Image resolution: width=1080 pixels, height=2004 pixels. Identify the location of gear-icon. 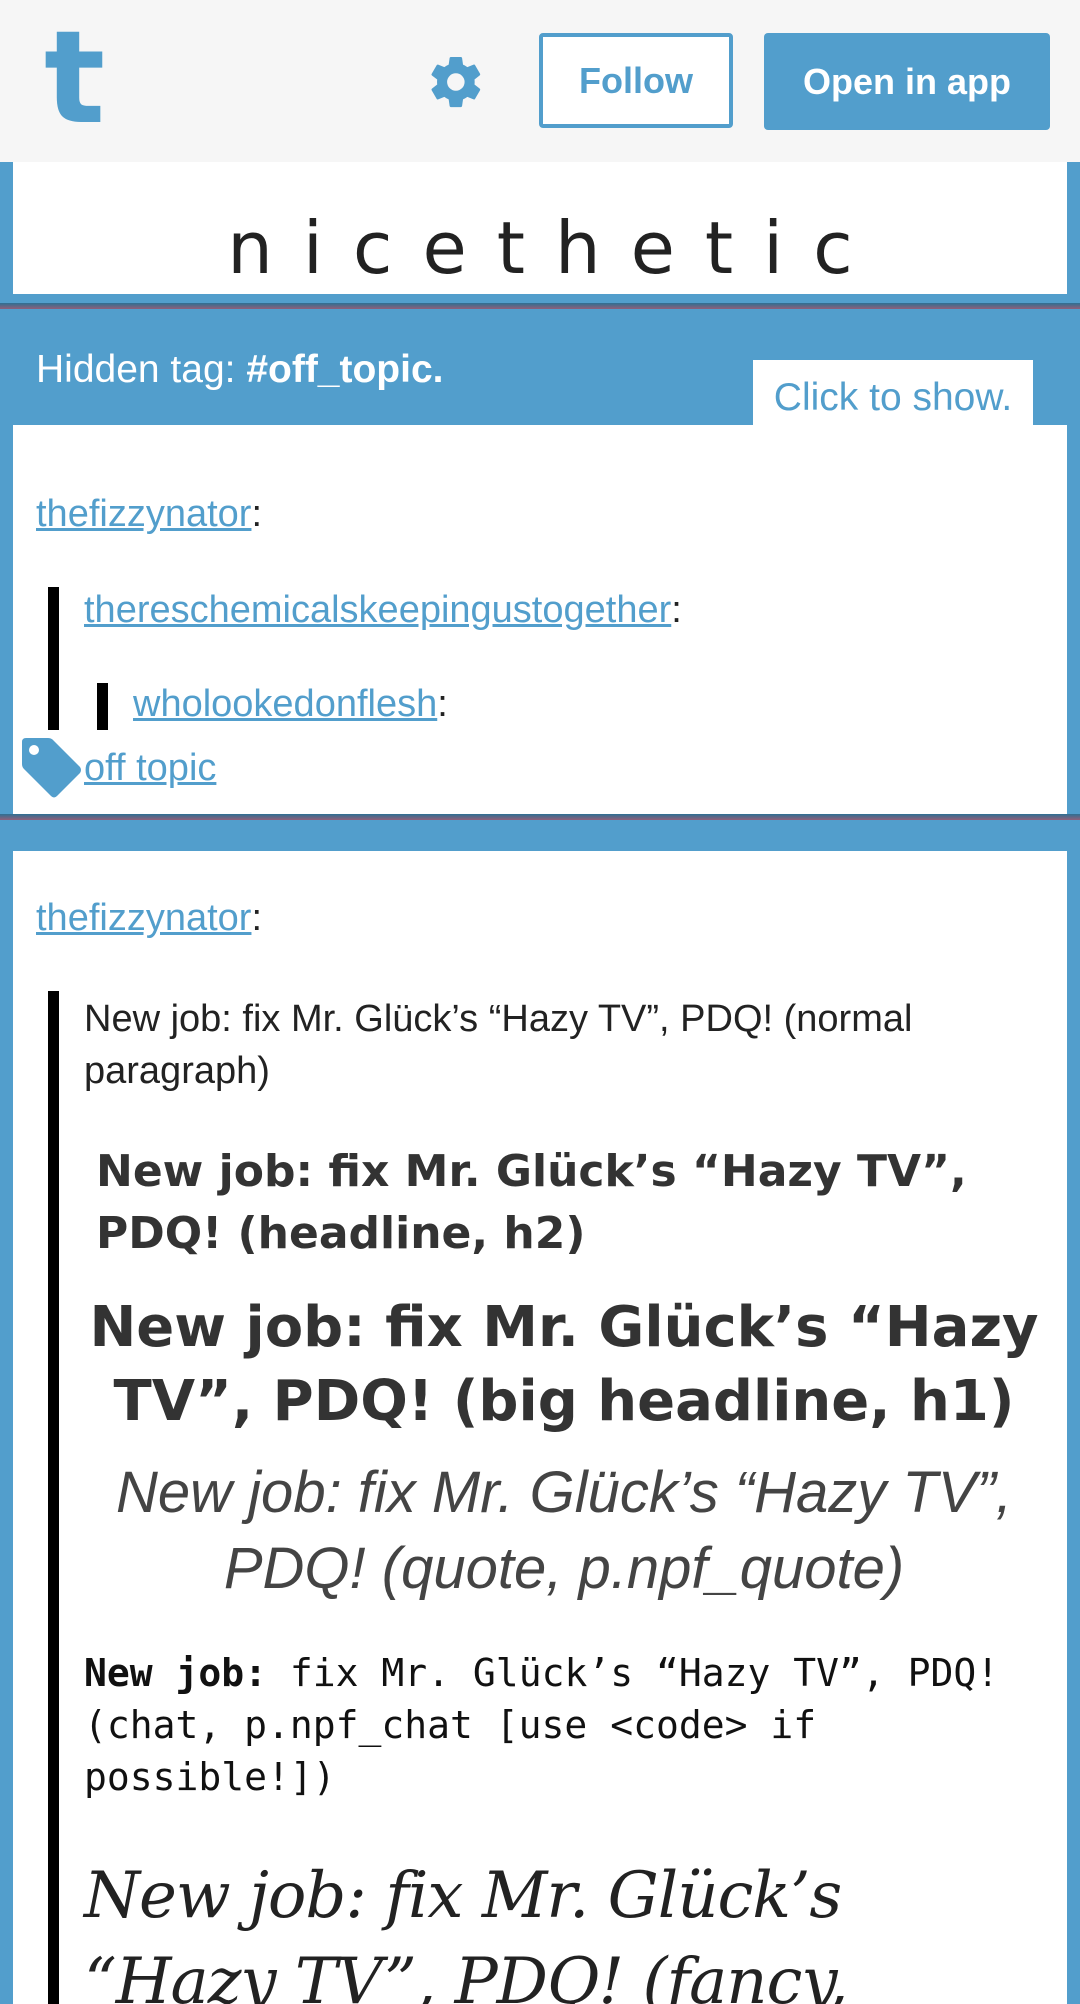
(456, 82).